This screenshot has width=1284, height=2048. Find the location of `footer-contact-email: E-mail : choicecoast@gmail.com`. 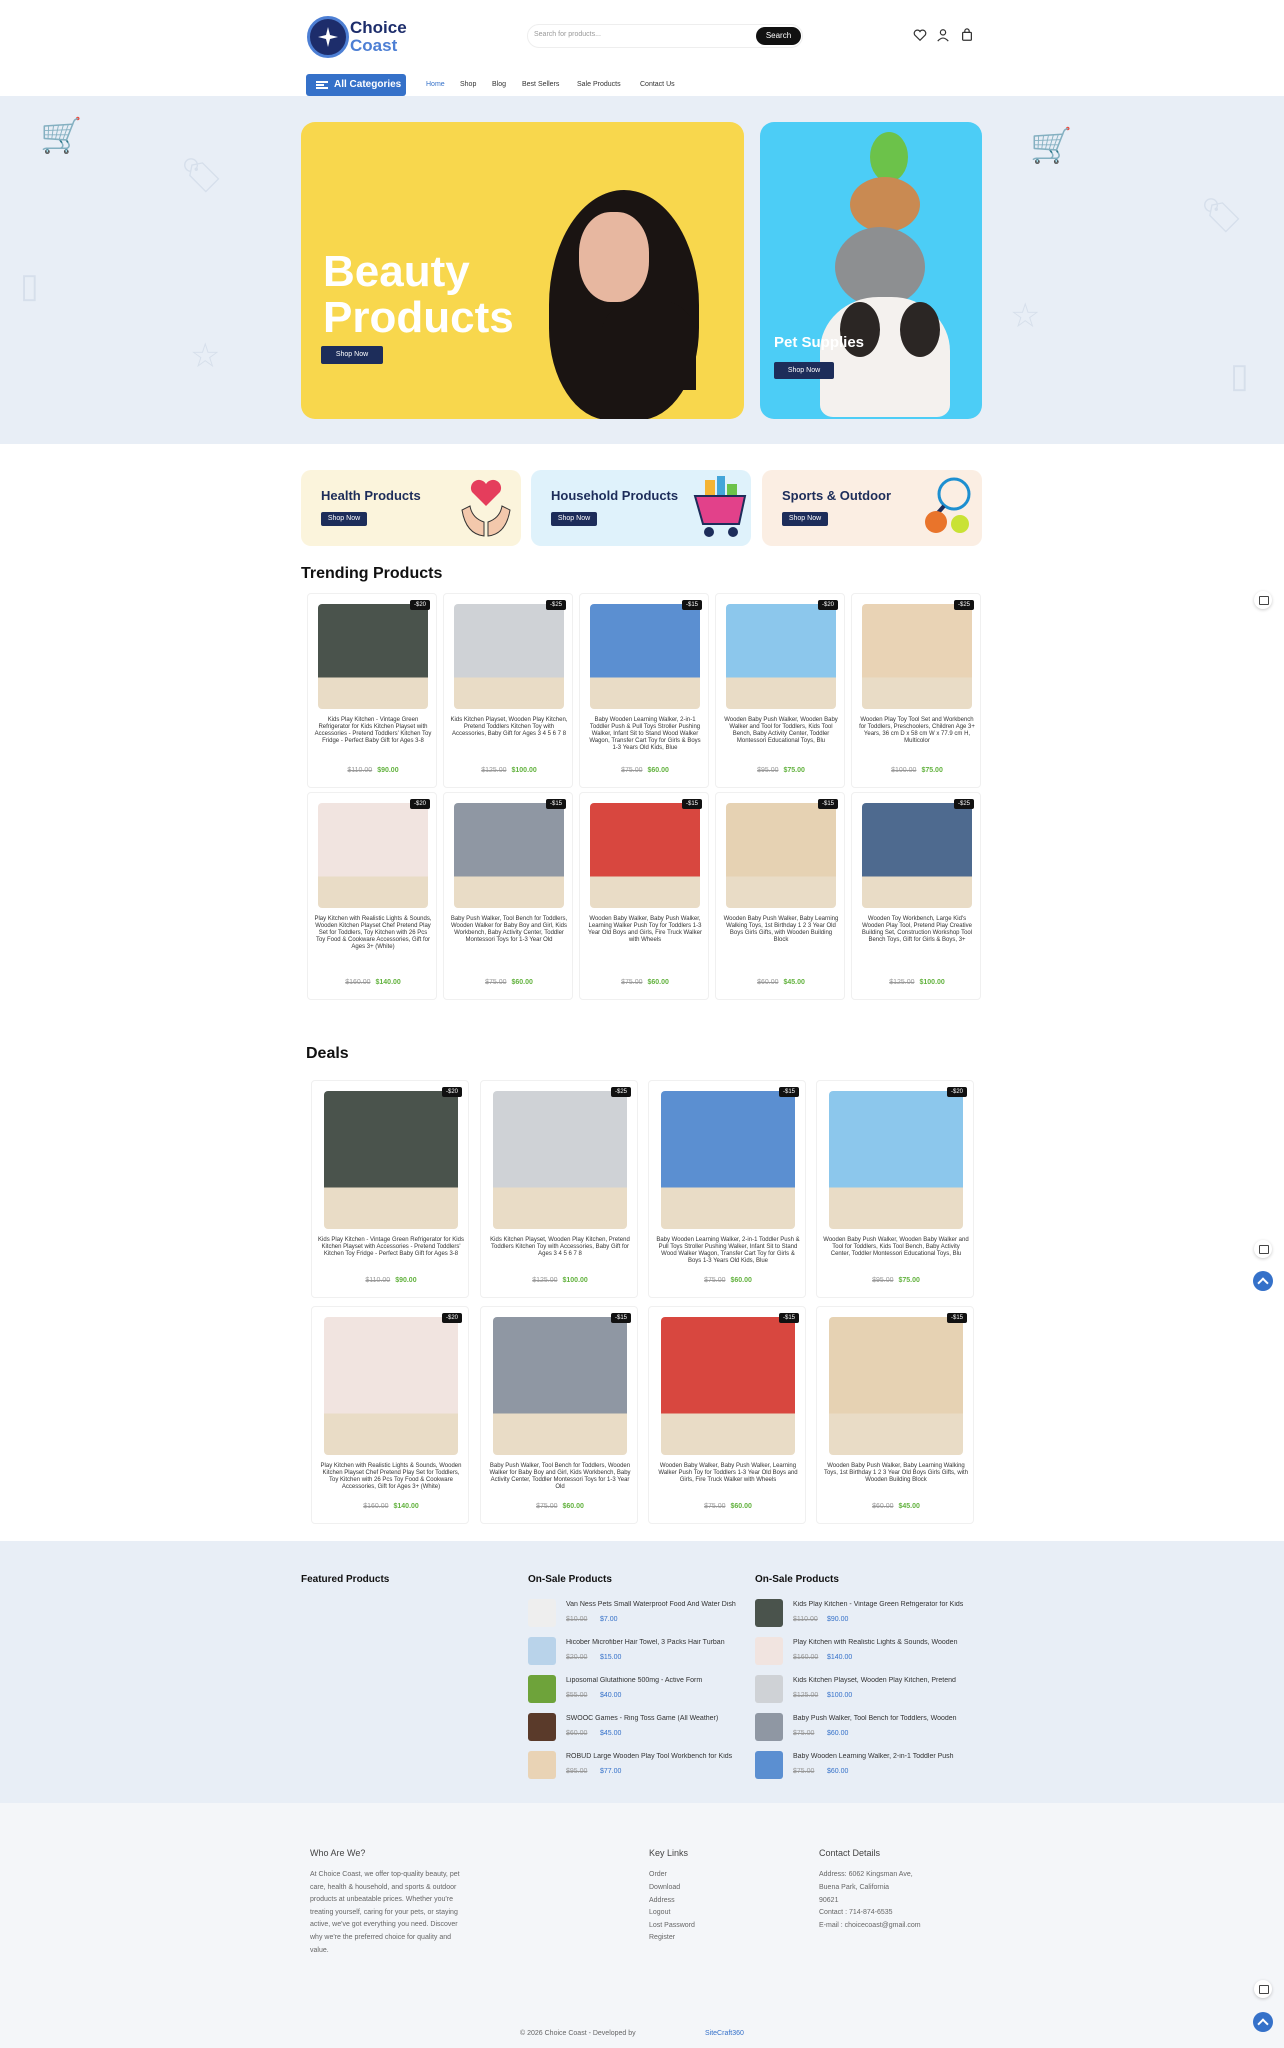

footer-contact-email: E-mail : choicecoast@gmail.com is located at coordinates (870, 1926).